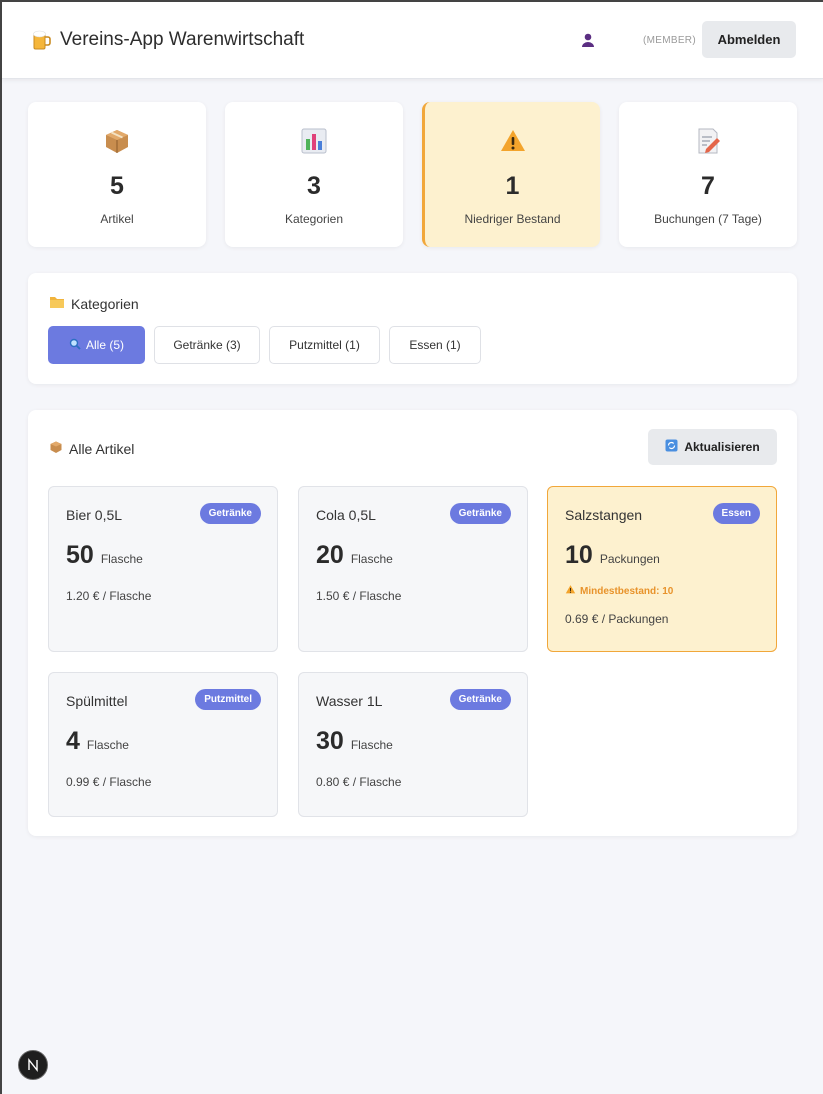 The image size is (823, 1094). Describe the element at coordinates (588, 40) in the screenshot. I see `user-icon` at that location.